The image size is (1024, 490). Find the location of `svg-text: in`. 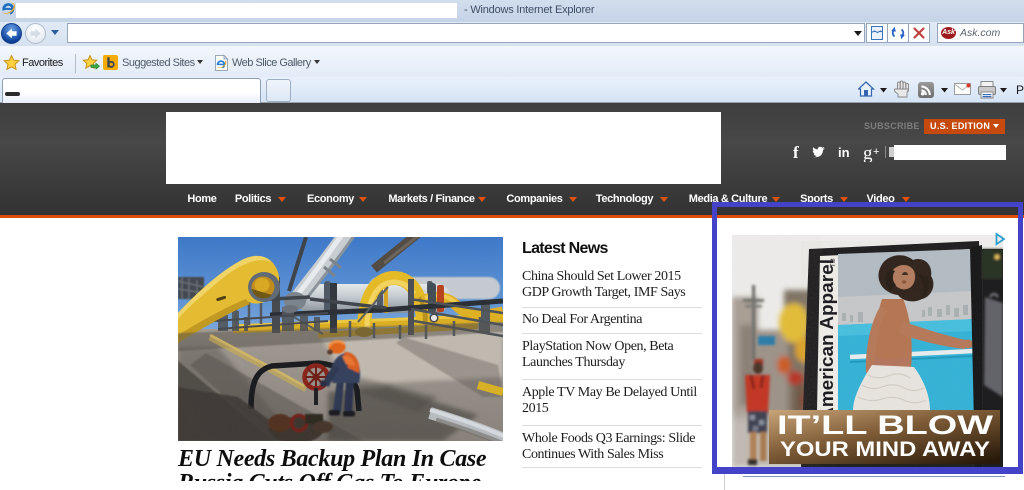

svg-text: in is located at coordinates (844, 152).